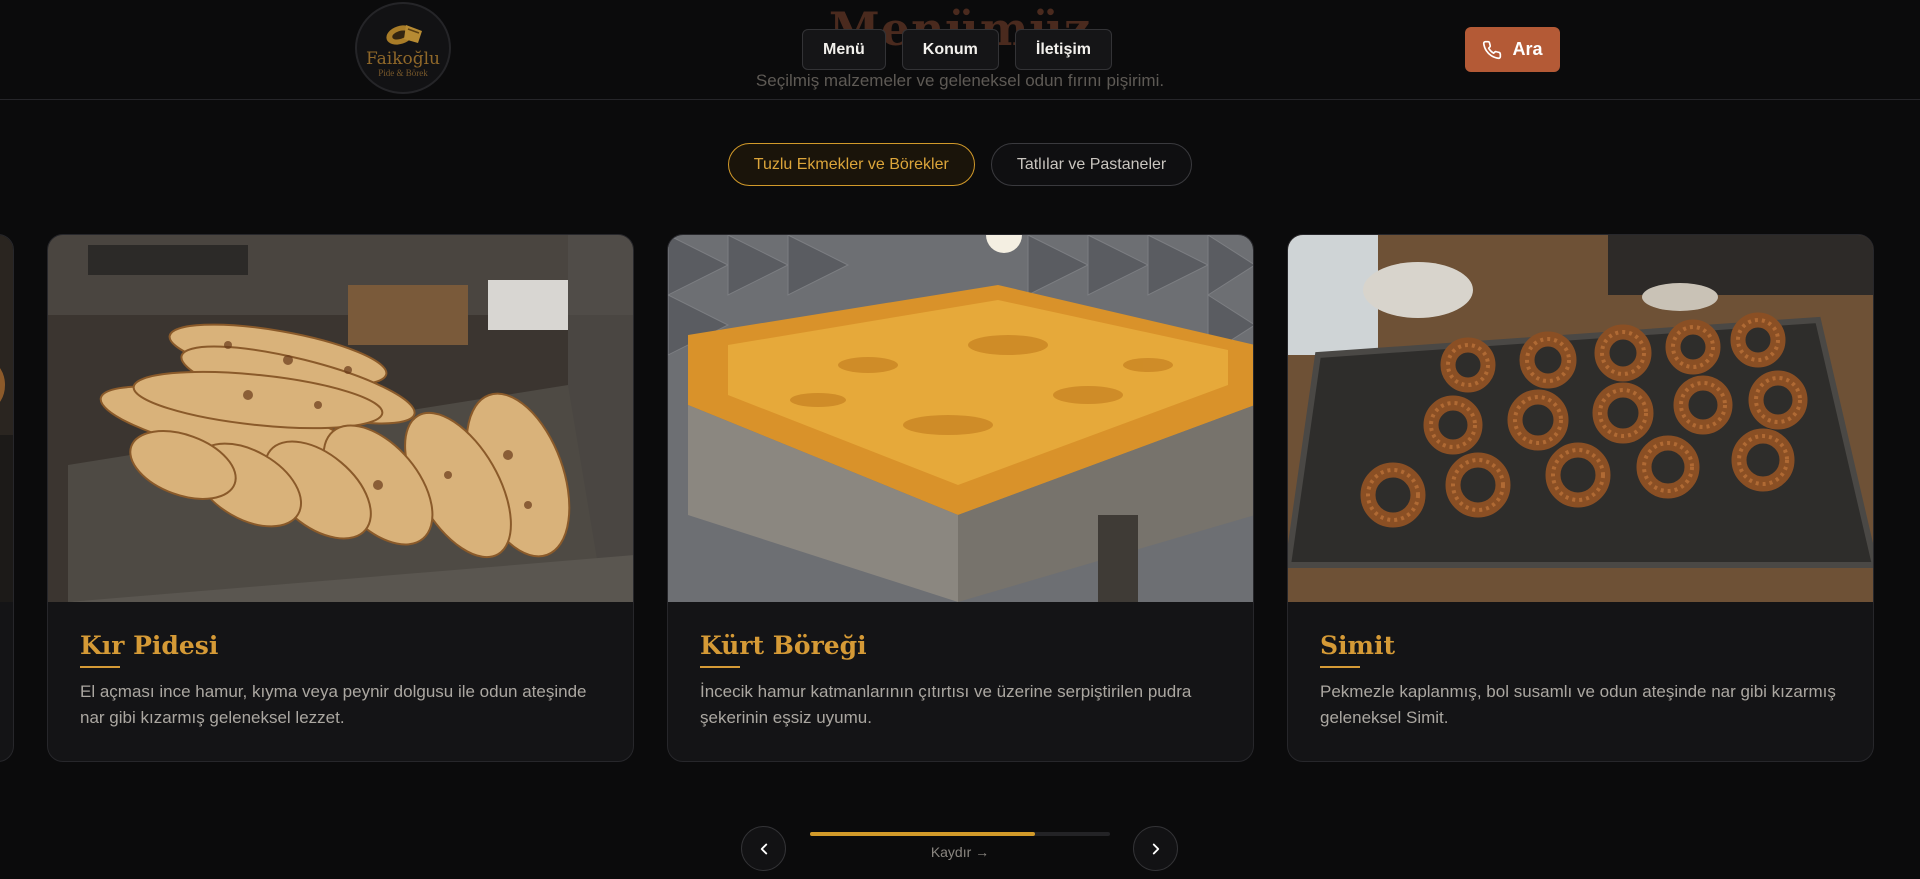  I want to click on chevron-right-icon, so click(1155, 848).